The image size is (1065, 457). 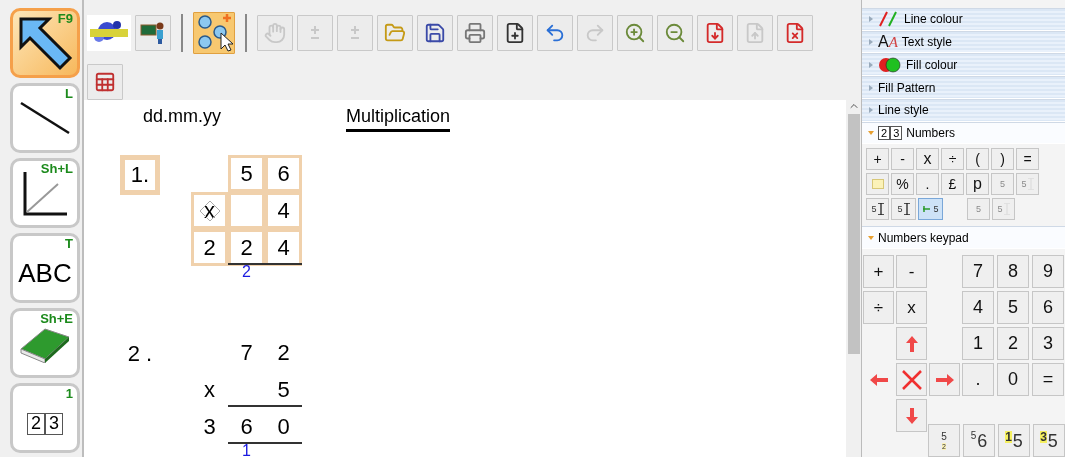 What do you see at coordinates (911, 416) in the screenshot?
I see `arrow-down-key` at bounding box center [911, 416].